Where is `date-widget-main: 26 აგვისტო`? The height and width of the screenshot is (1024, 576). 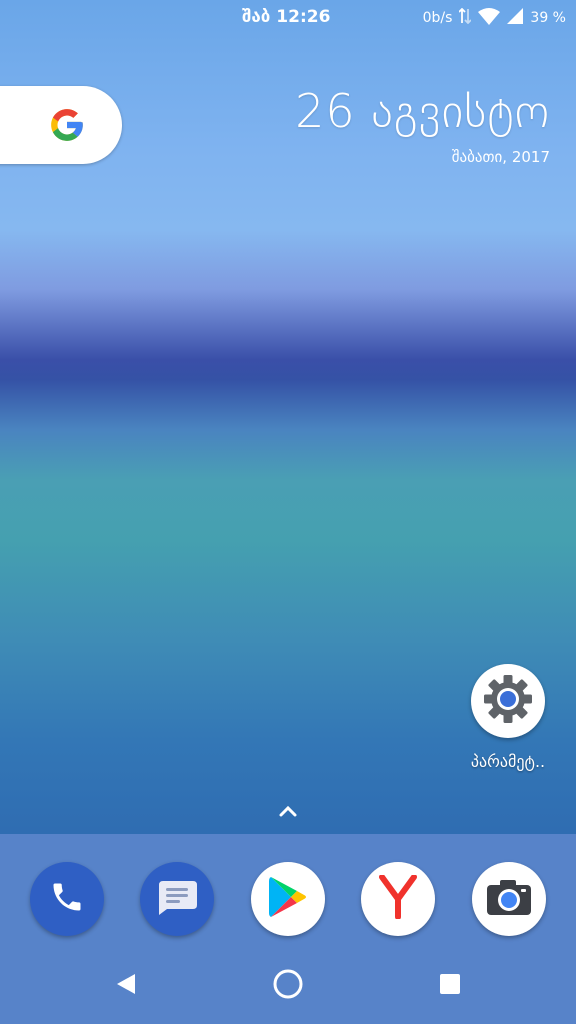
date-widget-main: 26 აგვისტო is located at coordinates (422, 111).